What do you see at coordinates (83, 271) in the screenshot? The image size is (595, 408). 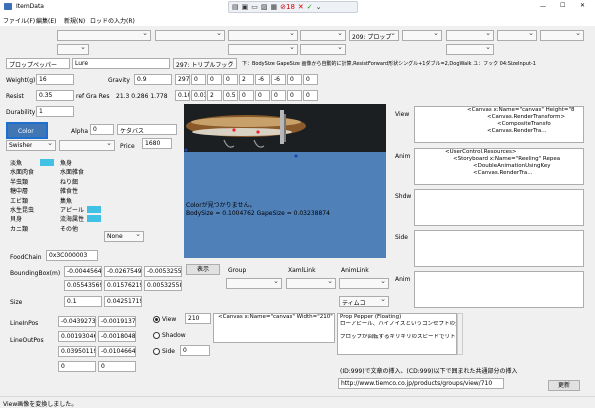 I see `bbox-field-1: -0.00445643` at bounding box center [83, 271].